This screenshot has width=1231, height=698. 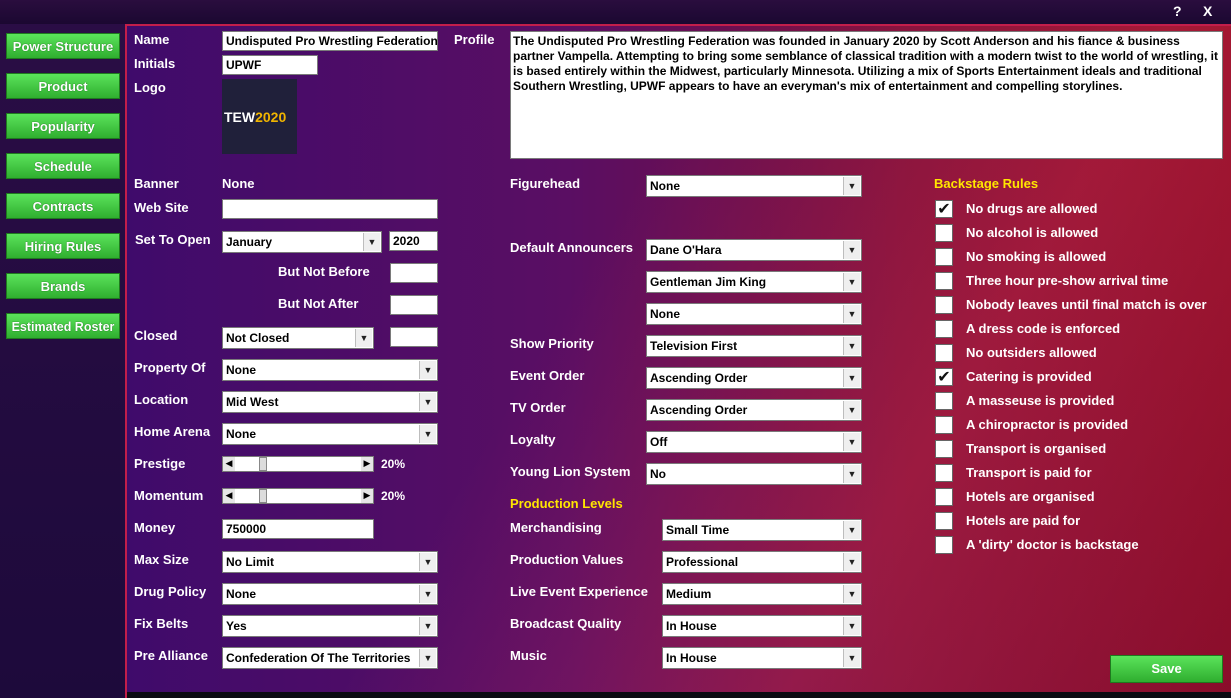 What do you see at coordinates (754, 314) in the screenshot?
I see `announcer-3-select: None ▼` at bounding box center [754, 314].